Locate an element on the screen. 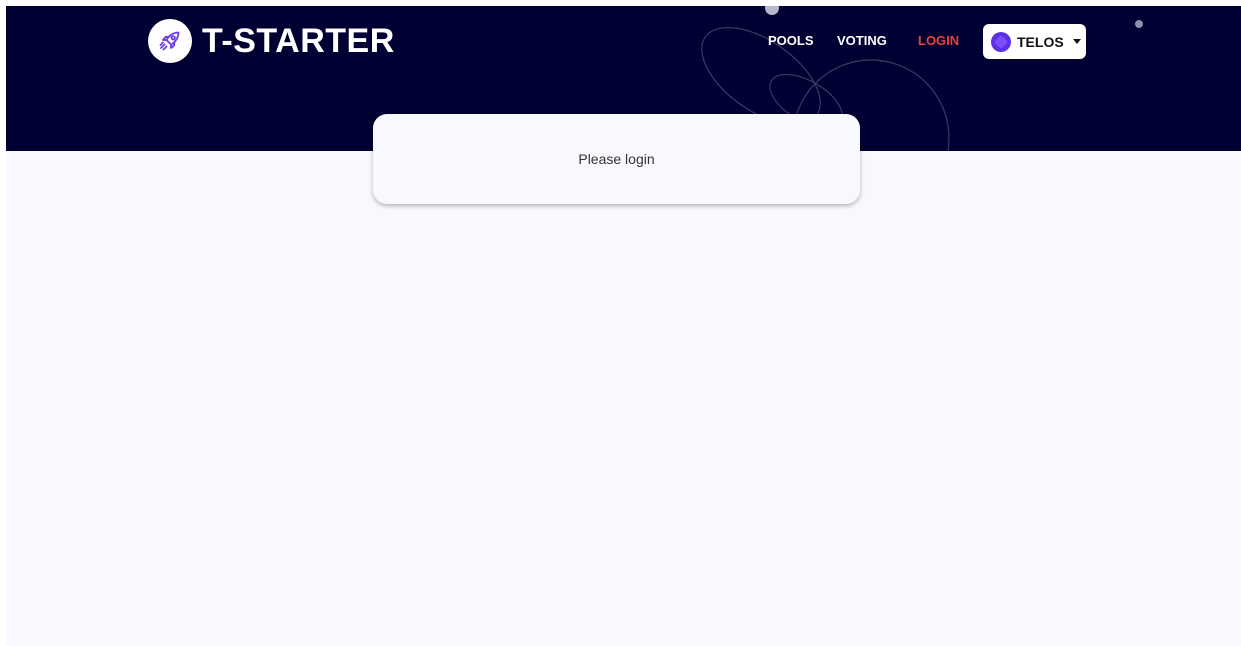 The height and width of the screenshot is (646, 1241). brand-logo: T-STARTER is located at coordinates (271, 41).